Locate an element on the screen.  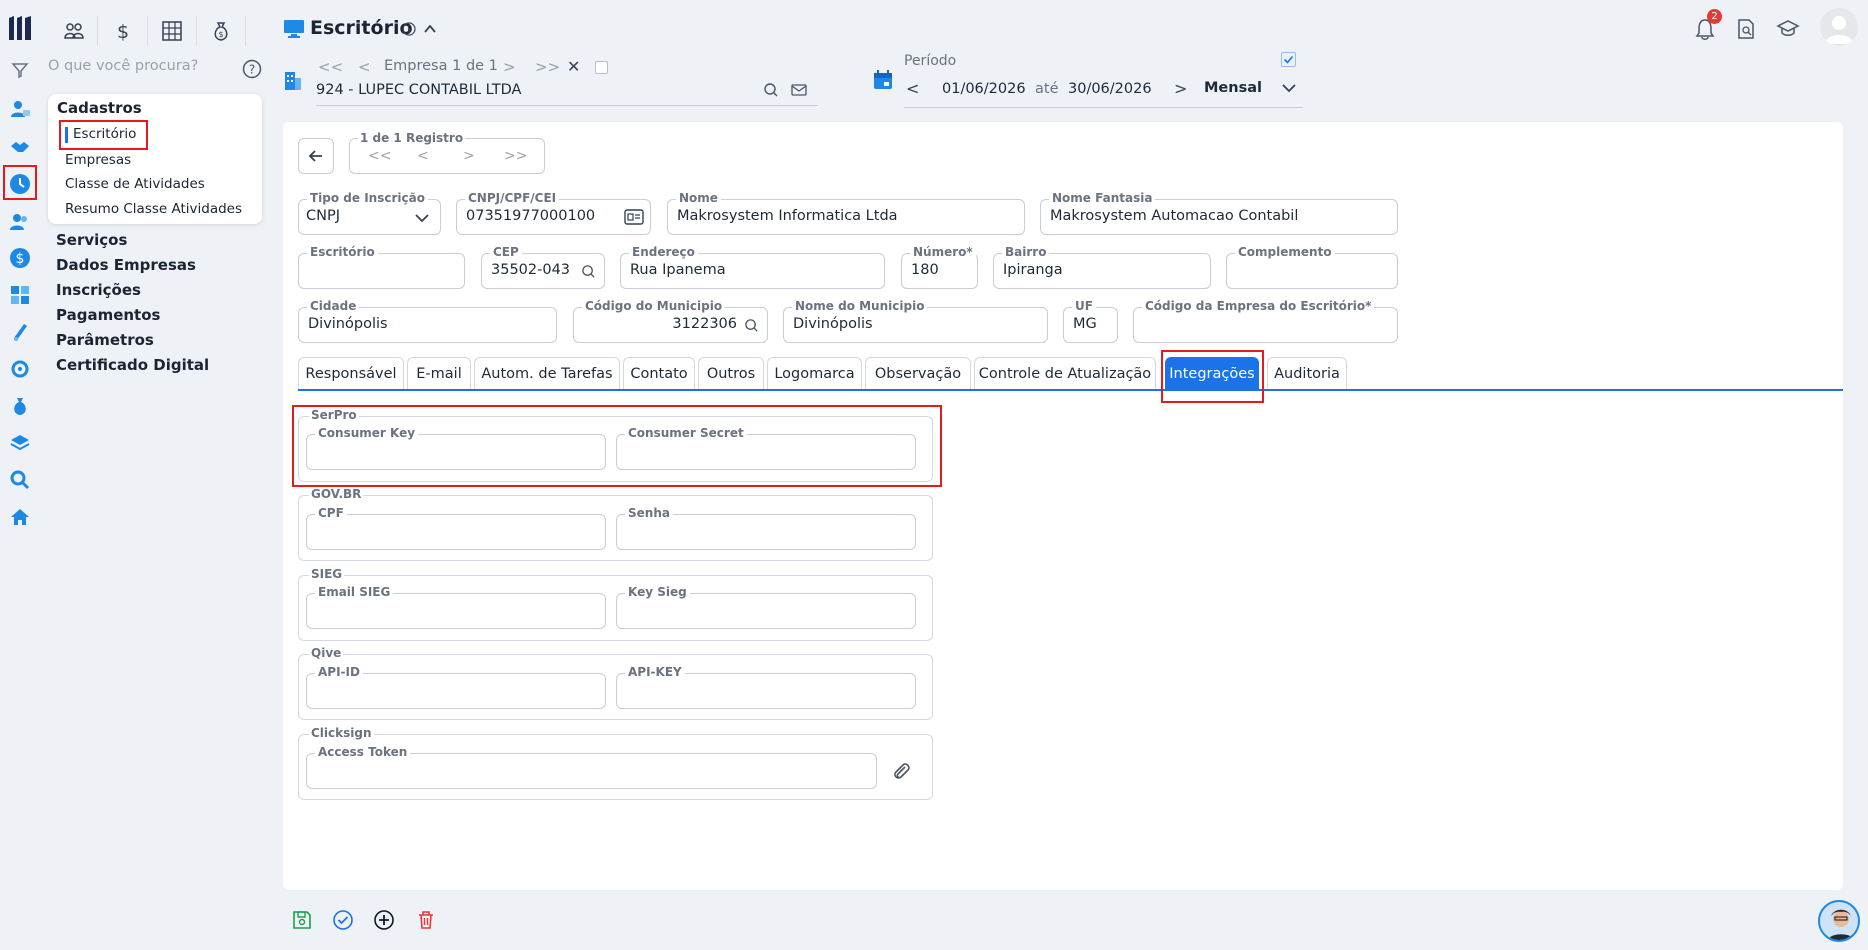
municipio-search-icon is located at coordinates (751, 325).